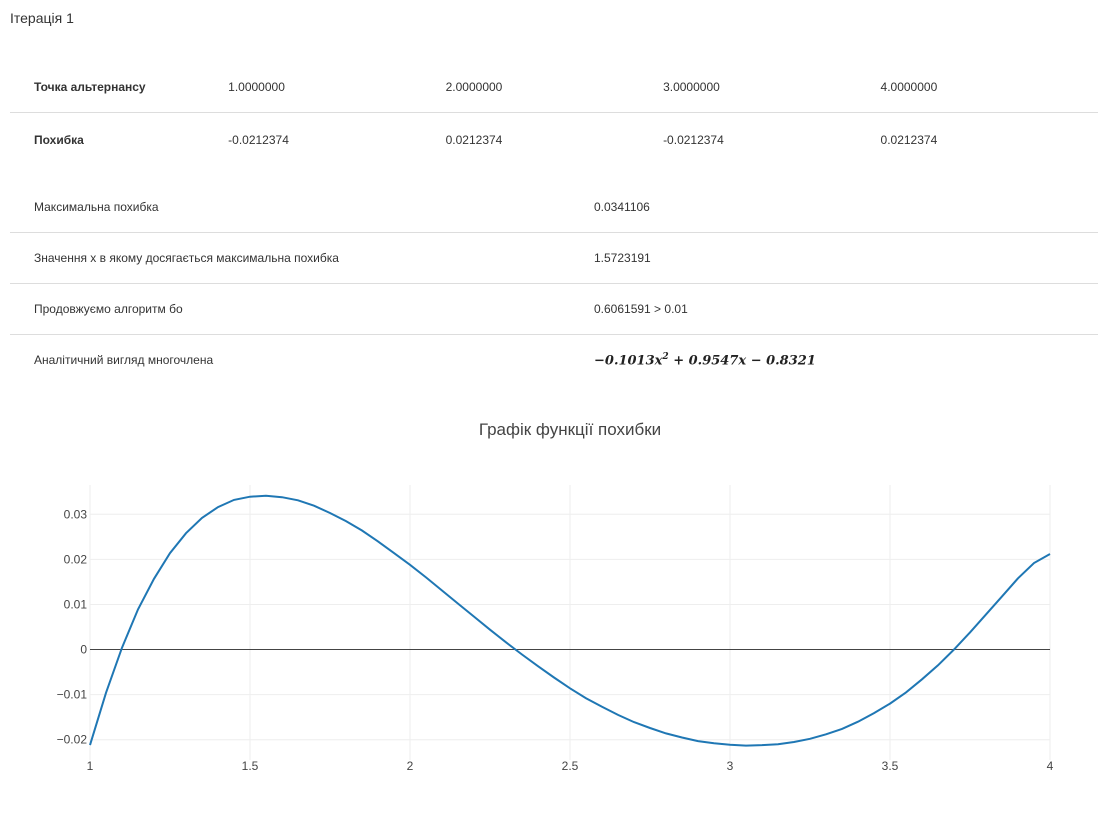 The width and height of the screenshot is (1098, 830). Describe the element at coordinates (59, 139) in the screenshot. I see `alternance-errors-label: Похибка` at that location.